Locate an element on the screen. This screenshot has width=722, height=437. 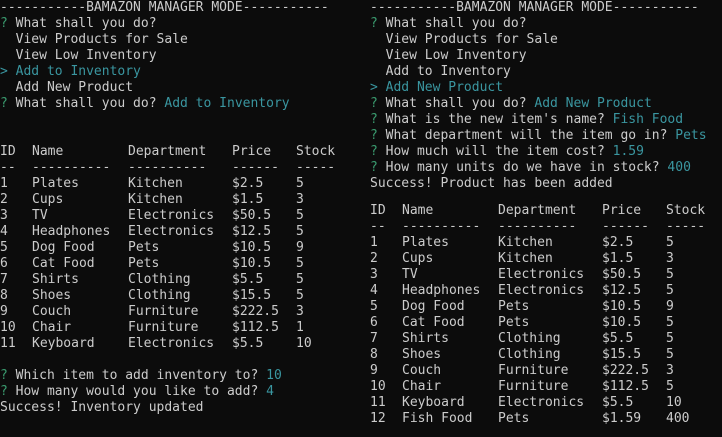
table-cell: 11 is located at coordinates (8, 343).